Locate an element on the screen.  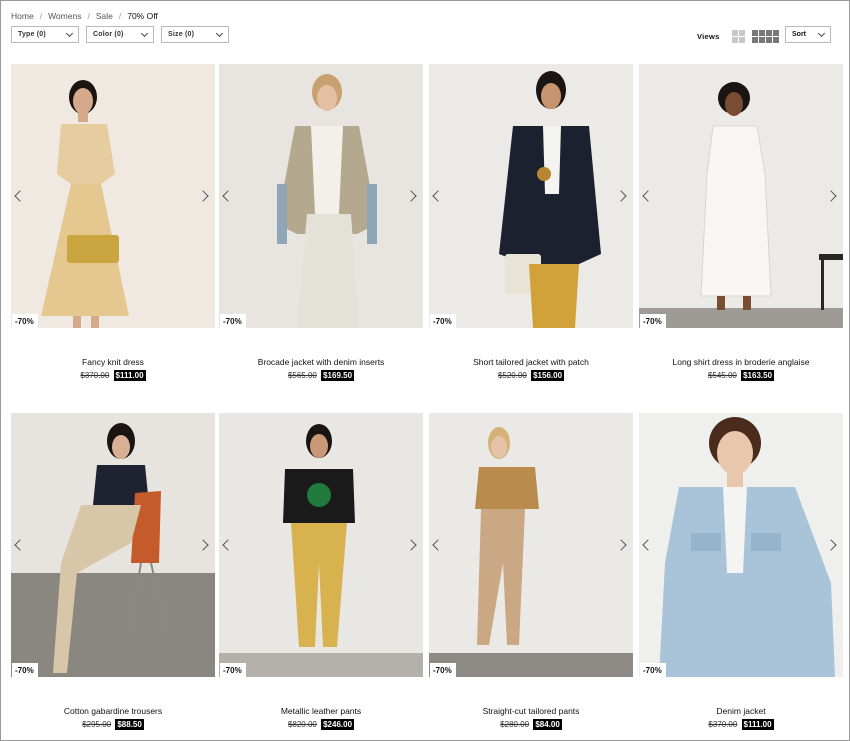
breadcrumb-sale-link: Sale is located at coordinates (104, 16).